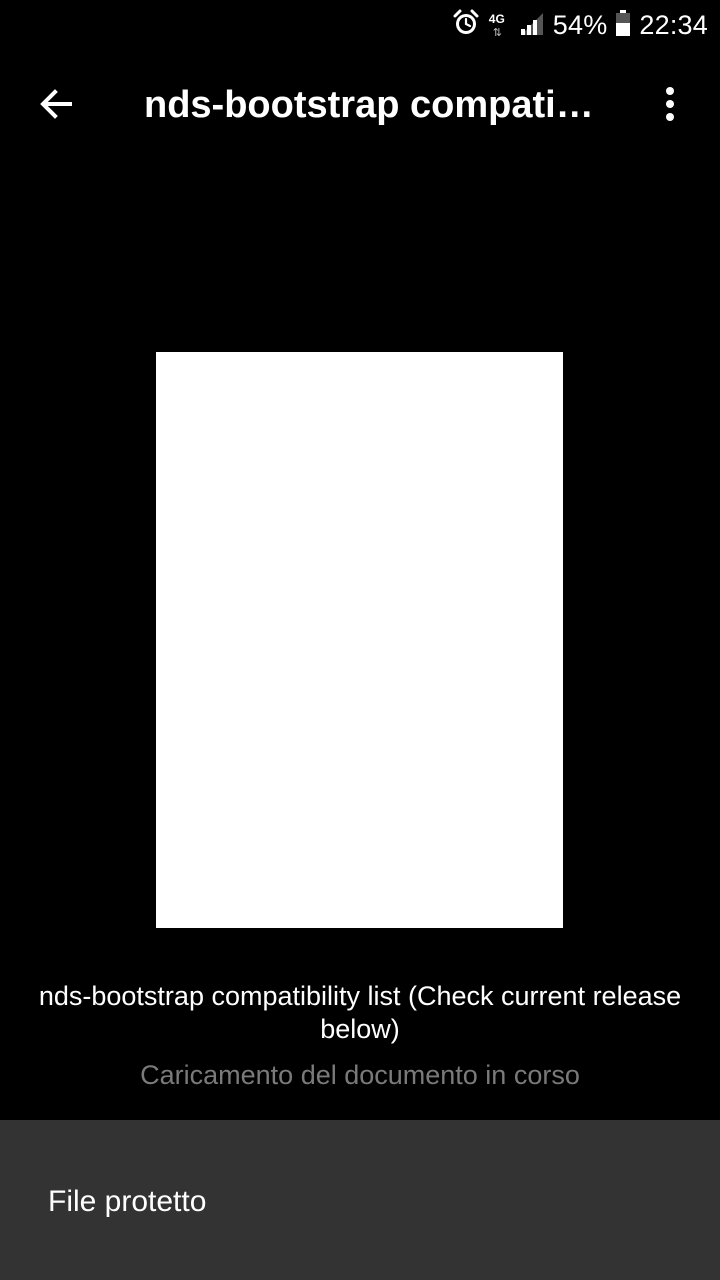  What do you see at coordinates (127, 1201) in the screenshot?
I see `protected-file-label: File protetto` at bounding box center [127, 1201].